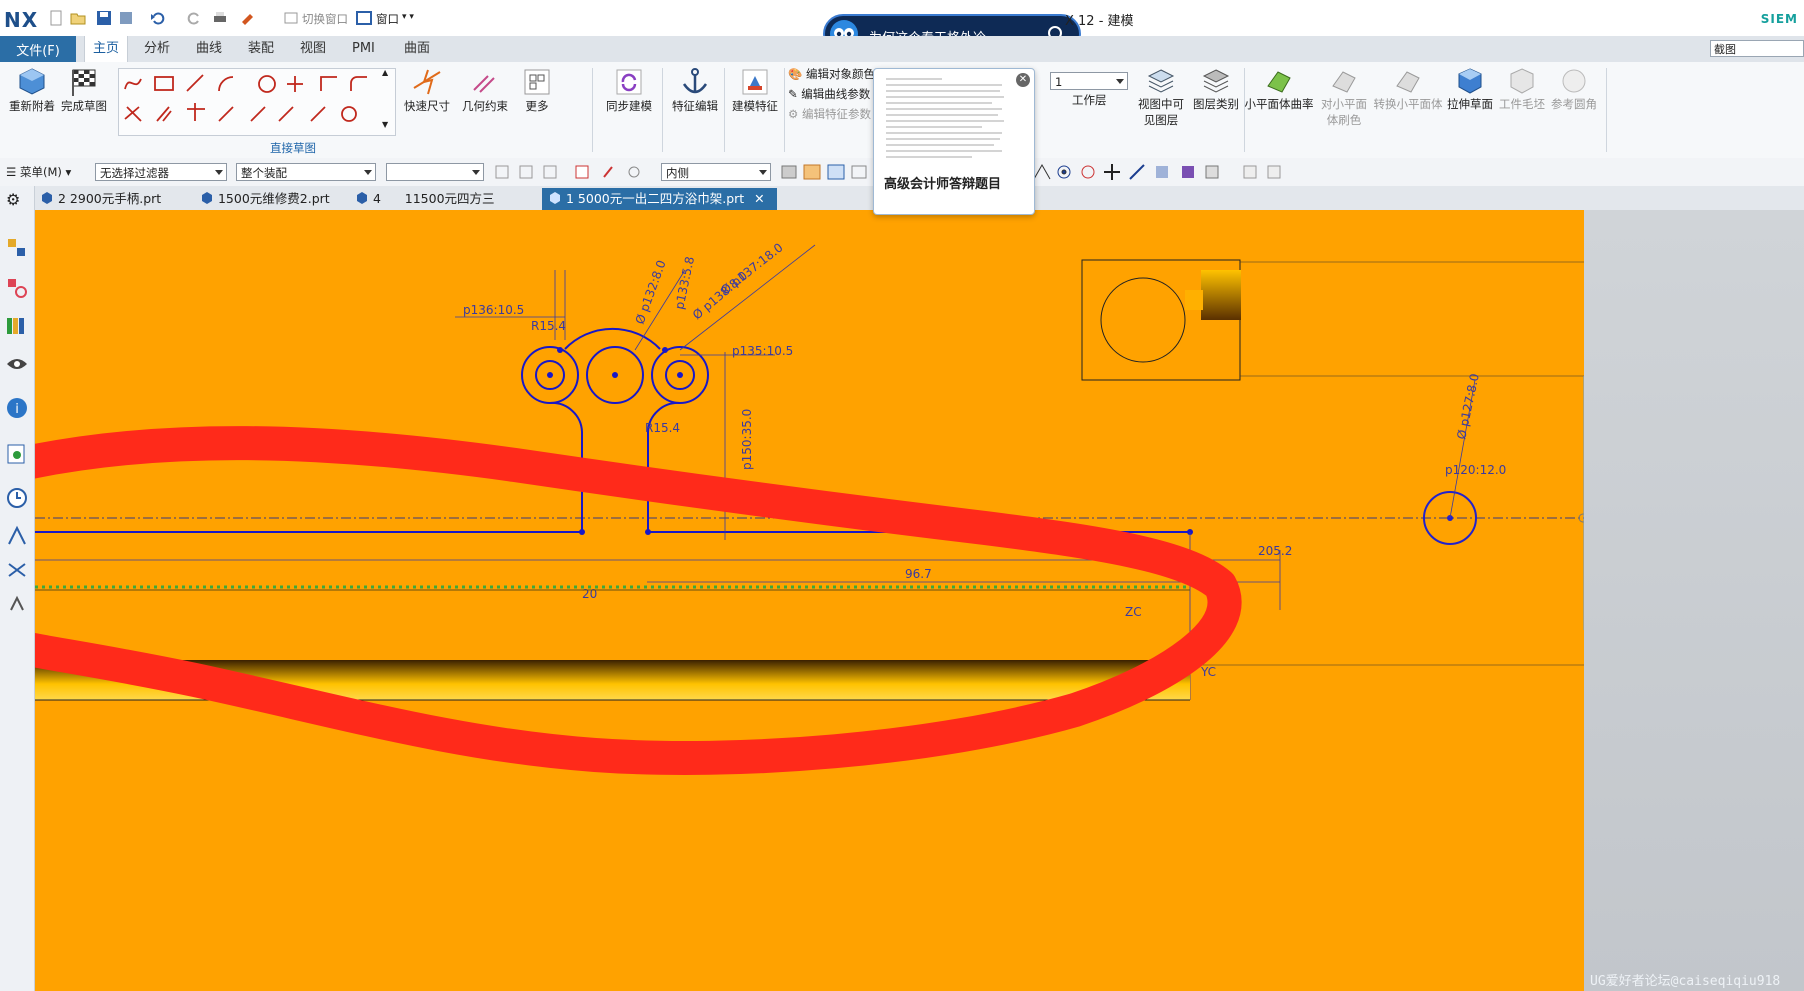  What do you see at coordinates (104, 18) in the screenshot?
I see `save-icon` at bounding box center [104, 18].